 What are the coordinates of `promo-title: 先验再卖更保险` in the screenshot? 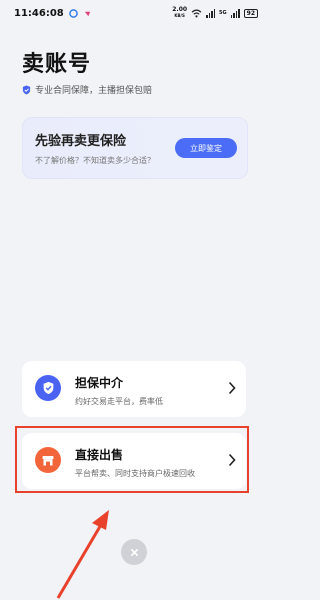 It's located at (81, 141).